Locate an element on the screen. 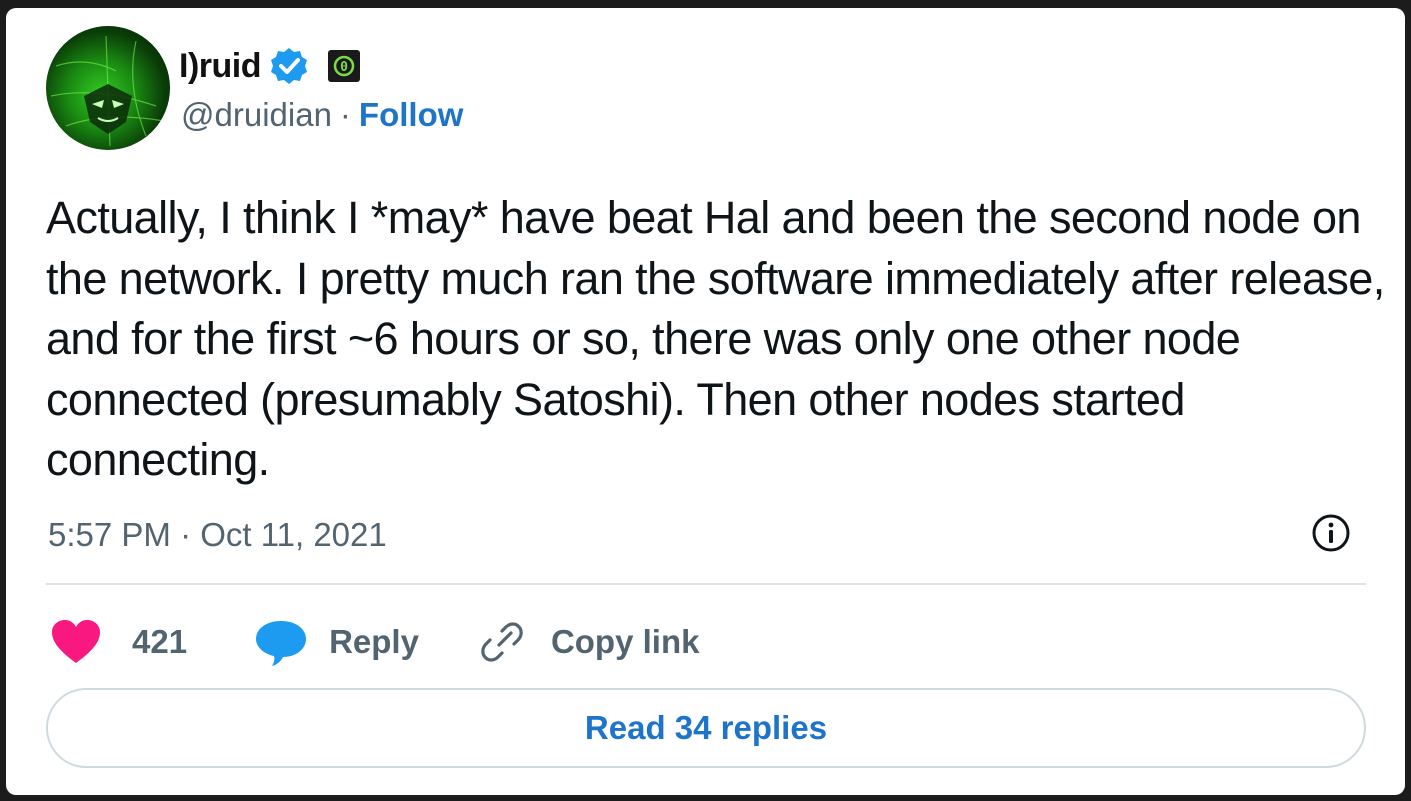 This screenshot has height=801, width=1411. tweet-actions: 421 Reply Copy link is located at coordinates (373, 642).